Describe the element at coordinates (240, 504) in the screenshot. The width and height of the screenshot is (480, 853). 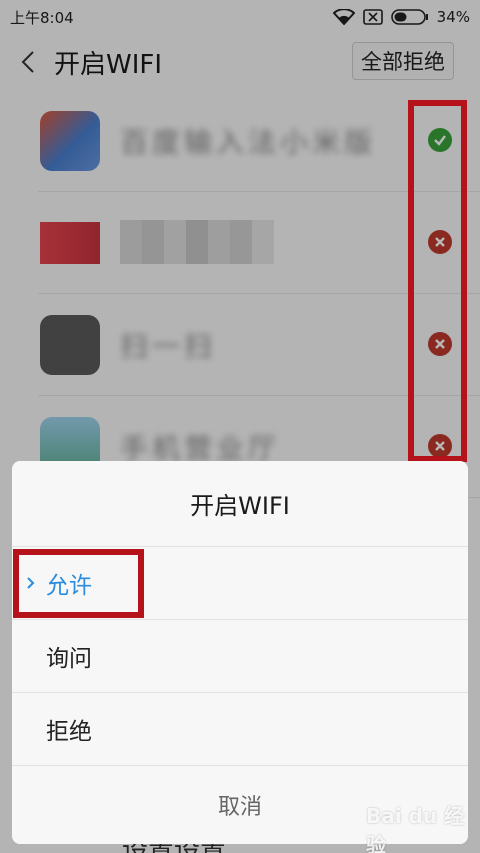
I see `dialog-title: 开启WIFI` at that location.